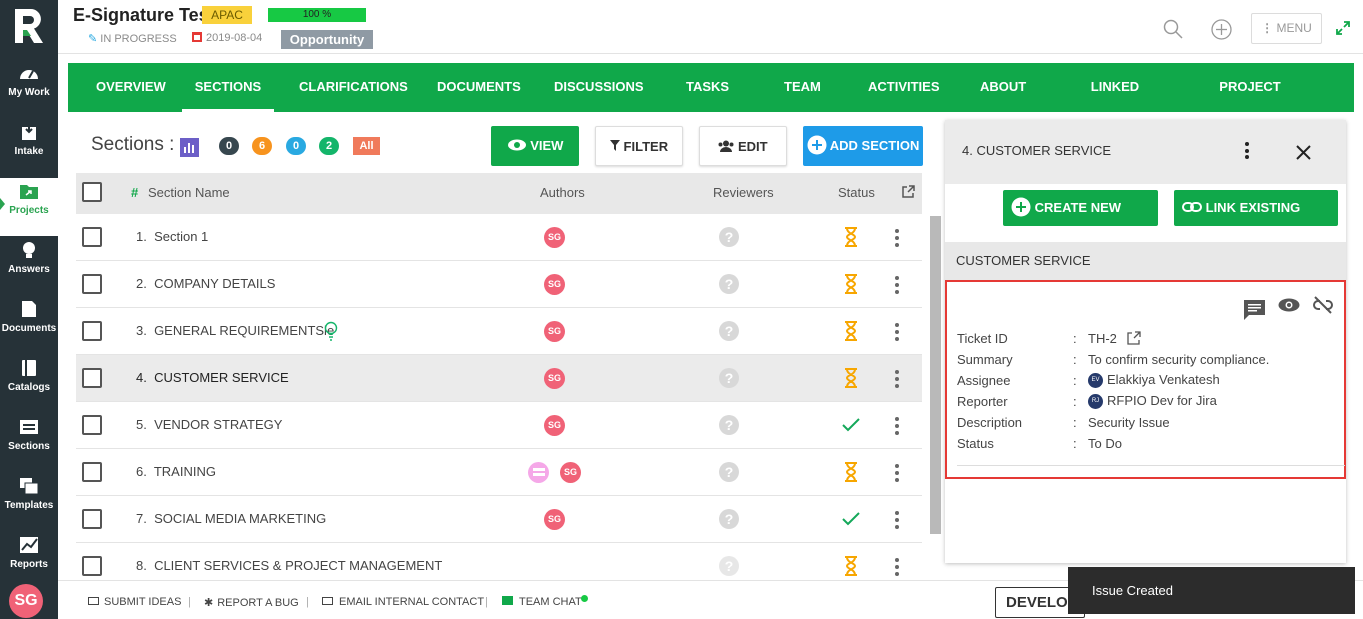 The image size is (1363, 619). I want to click on bug-icon: ✱, so click(209, 603).